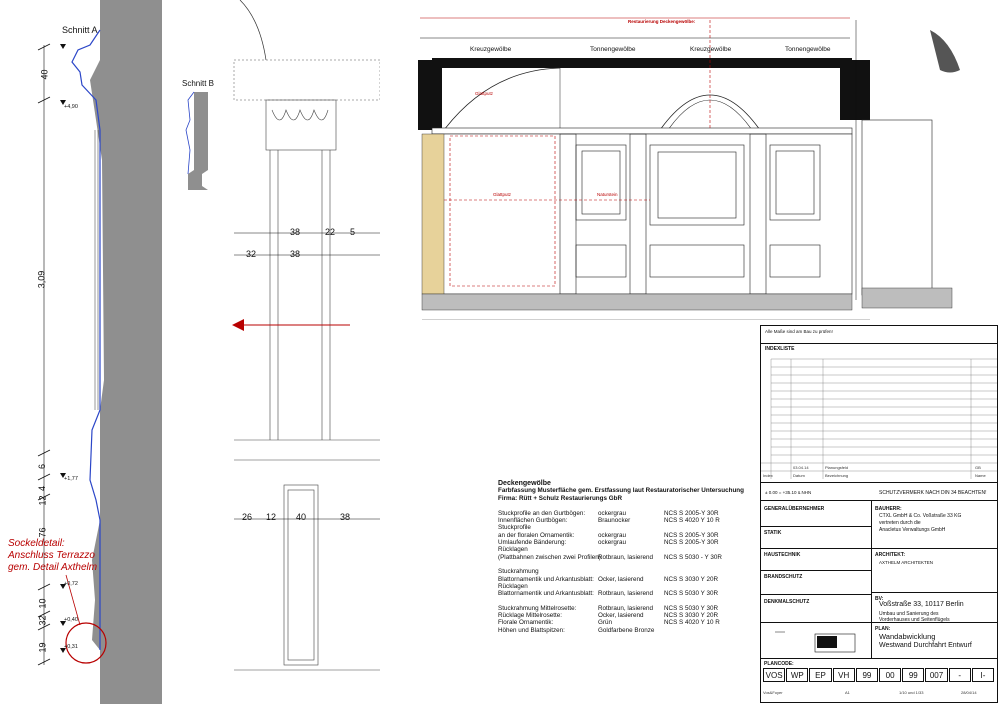  I want to click on restoration-title: Restaurierung Deckengewölbe:, so click(662, 21).